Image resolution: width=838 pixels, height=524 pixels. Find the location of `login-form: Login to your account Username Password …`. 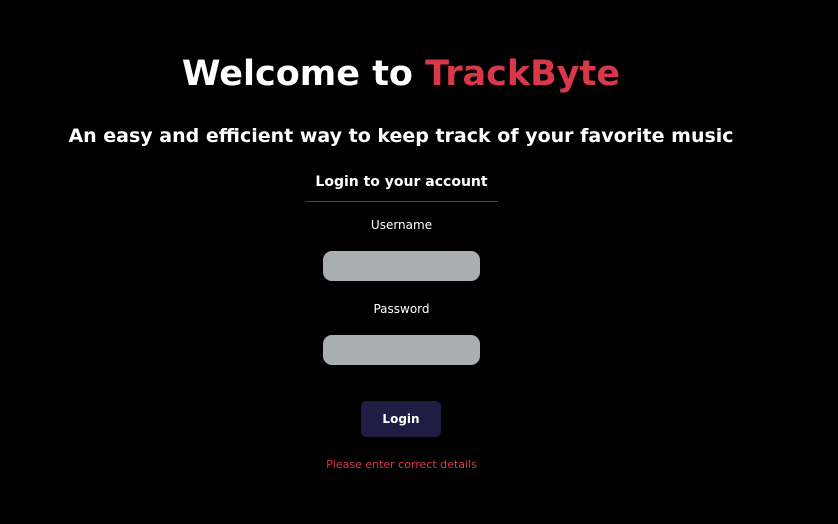

login-form: Login to your account Username Password … is located at coordinates (401, 319).